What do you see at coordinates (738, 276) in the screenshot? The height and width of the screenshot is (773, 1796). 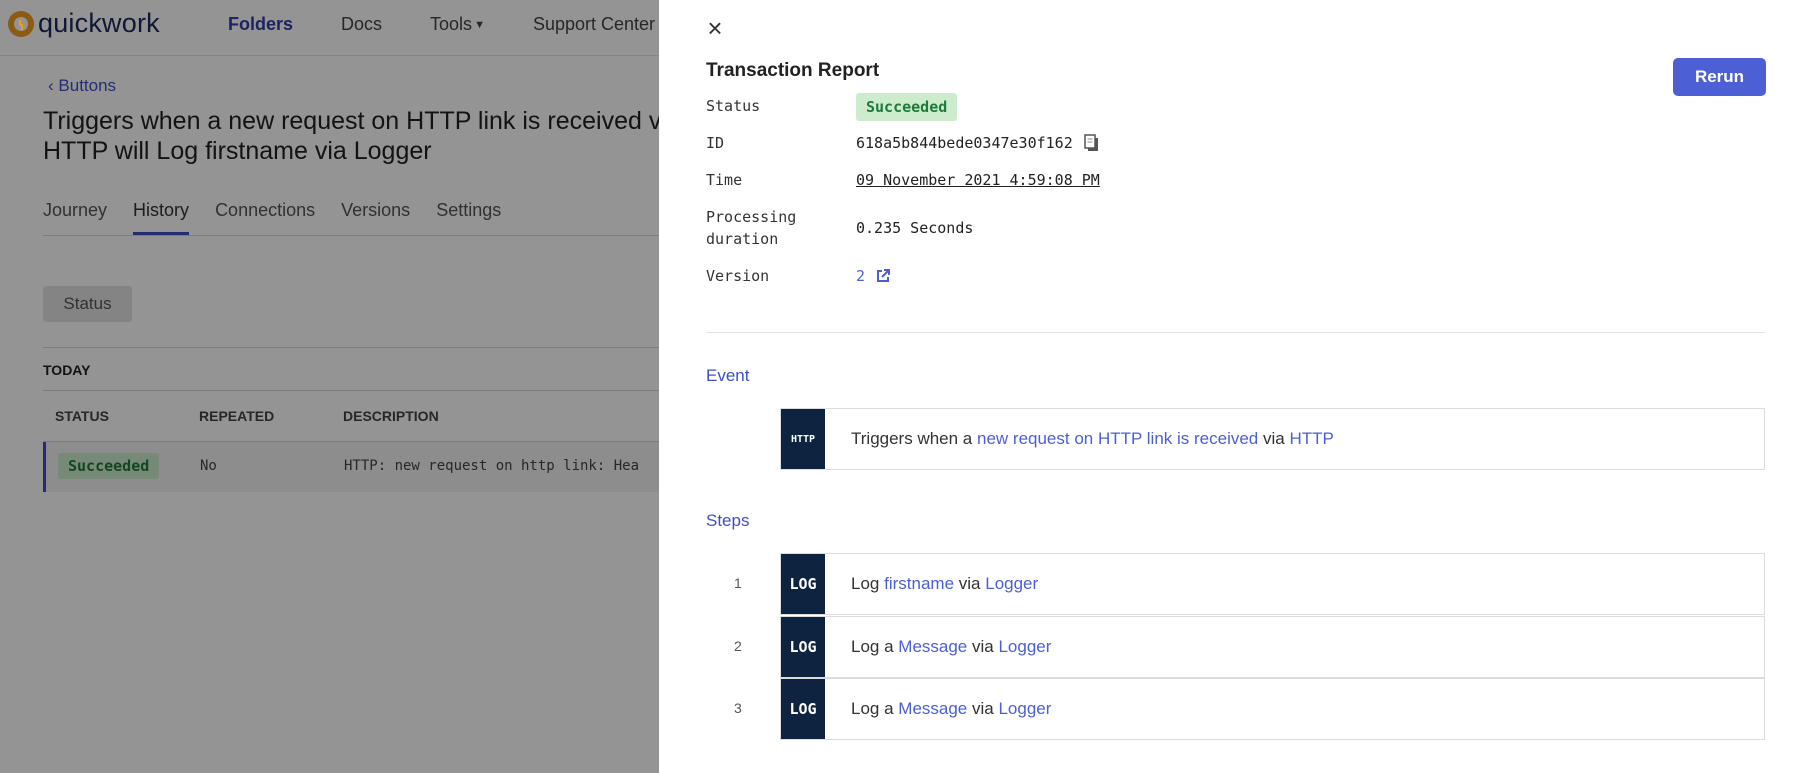 I see `version-label: Version` at bounding box center [738, 276].